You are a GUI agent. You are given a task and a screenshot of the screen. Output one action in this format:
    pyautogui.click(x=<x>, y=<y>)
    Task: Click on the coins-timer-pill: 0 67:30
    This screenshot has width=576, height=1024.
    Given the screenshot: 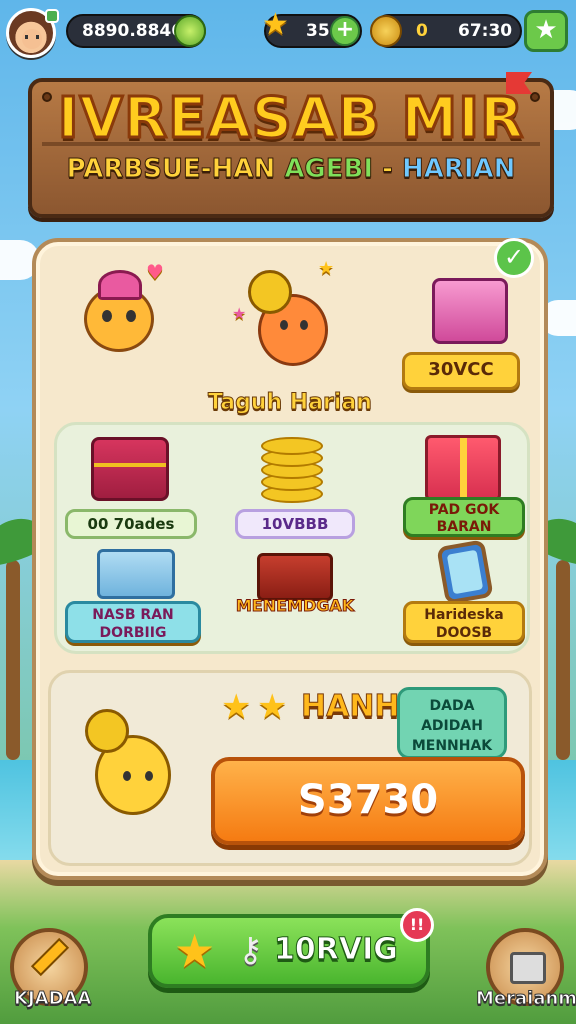 What is the action you would take?
    pyautogui.click(x=446, y=31)
    